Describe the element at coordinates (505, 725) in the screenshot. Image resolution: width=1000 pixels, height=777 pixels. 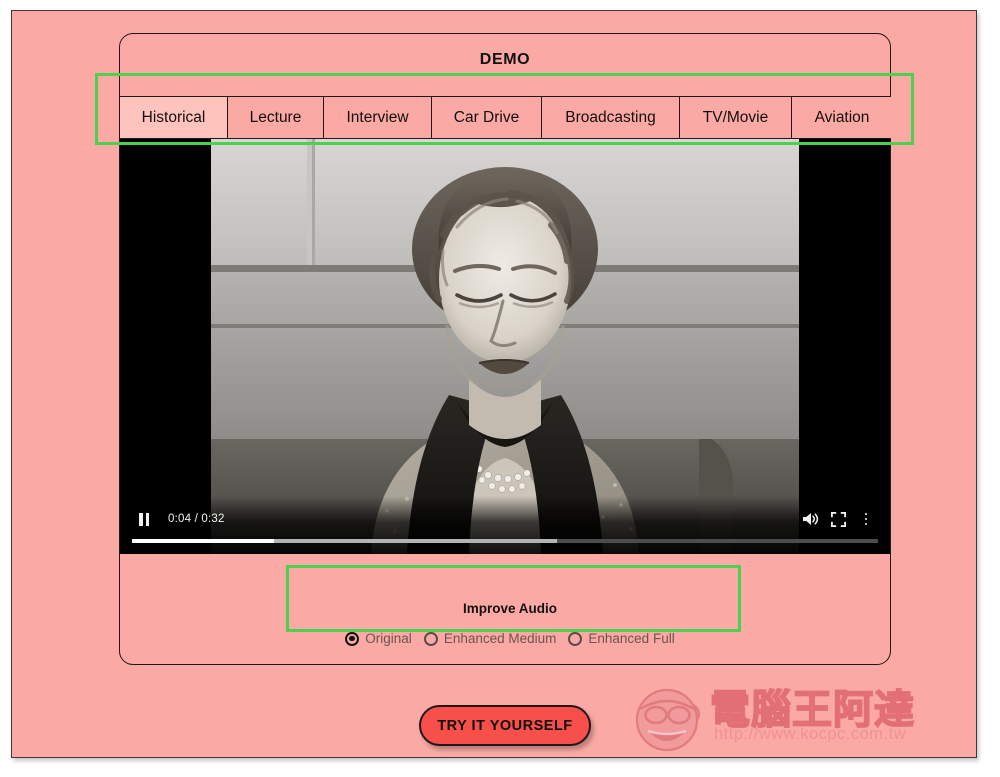
I see `try-it-yourself-button: TRY IT YOURSELF` at that location.